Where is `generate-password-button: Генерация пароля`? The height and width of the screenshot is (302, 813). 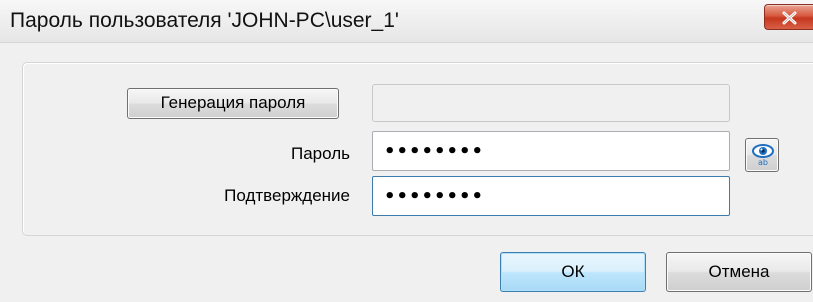 generate-password-button: Генерация пароля is located at coordinates (233, 103).